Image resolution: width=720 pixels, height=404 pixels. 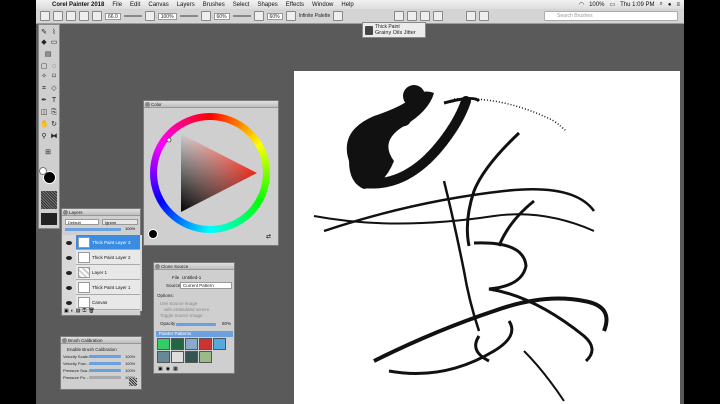 What do you see at coordinates (54, 113) in the screenshot?
I see `clone-tool-icon: ⎘` at bounding box center [54, 113].